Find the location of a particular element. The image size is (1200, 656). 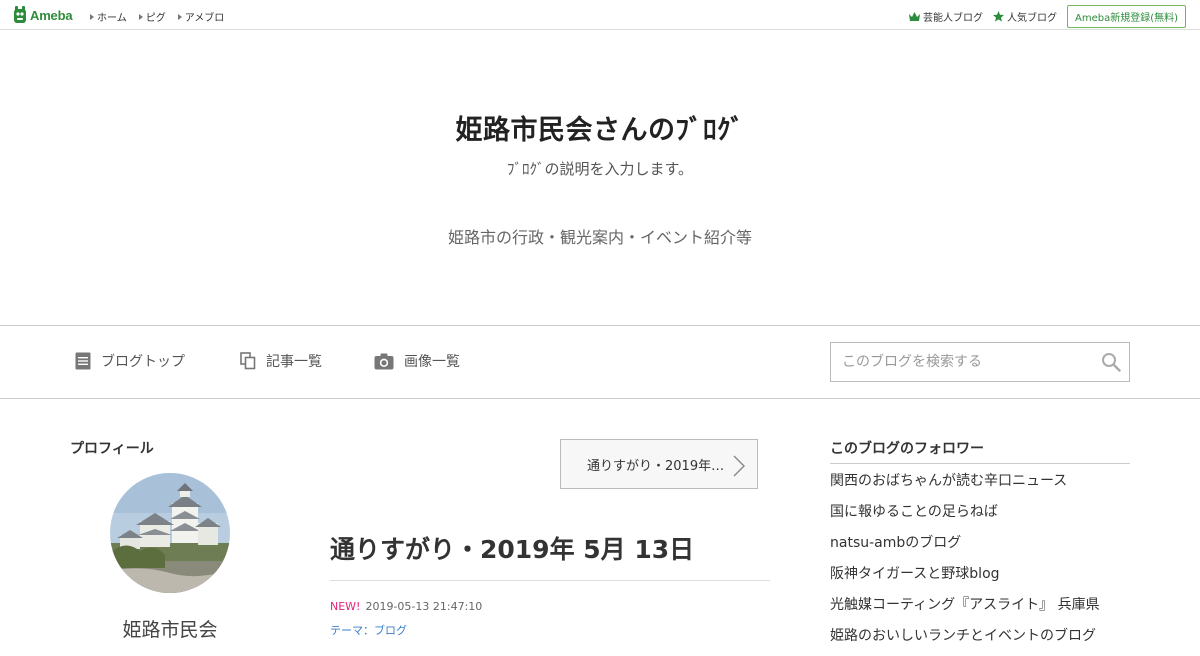

logo-text: Ameba is located at coordinates (51, 15).